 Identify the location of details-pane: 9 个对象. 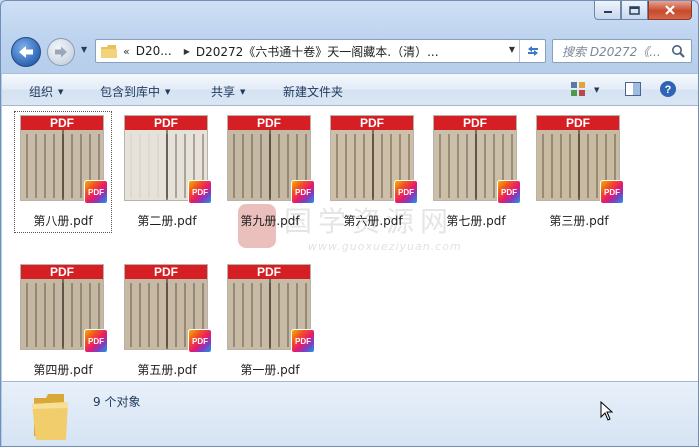
(350, 413).